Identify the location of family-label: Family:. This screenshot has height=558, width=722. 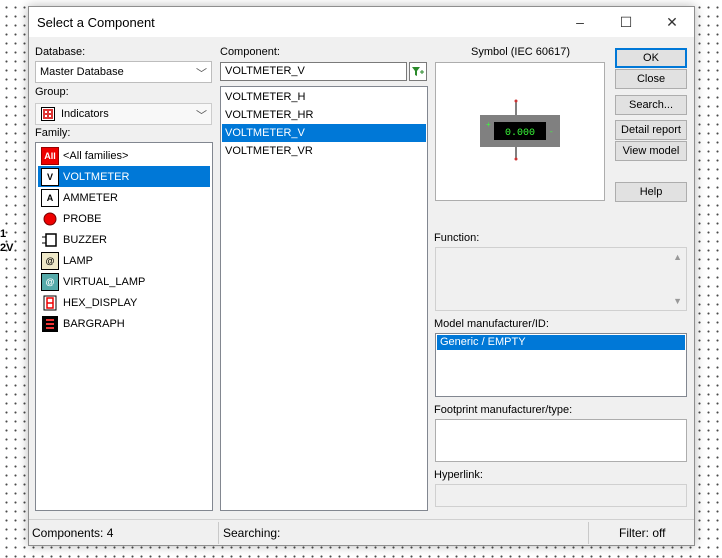
(53, 133).